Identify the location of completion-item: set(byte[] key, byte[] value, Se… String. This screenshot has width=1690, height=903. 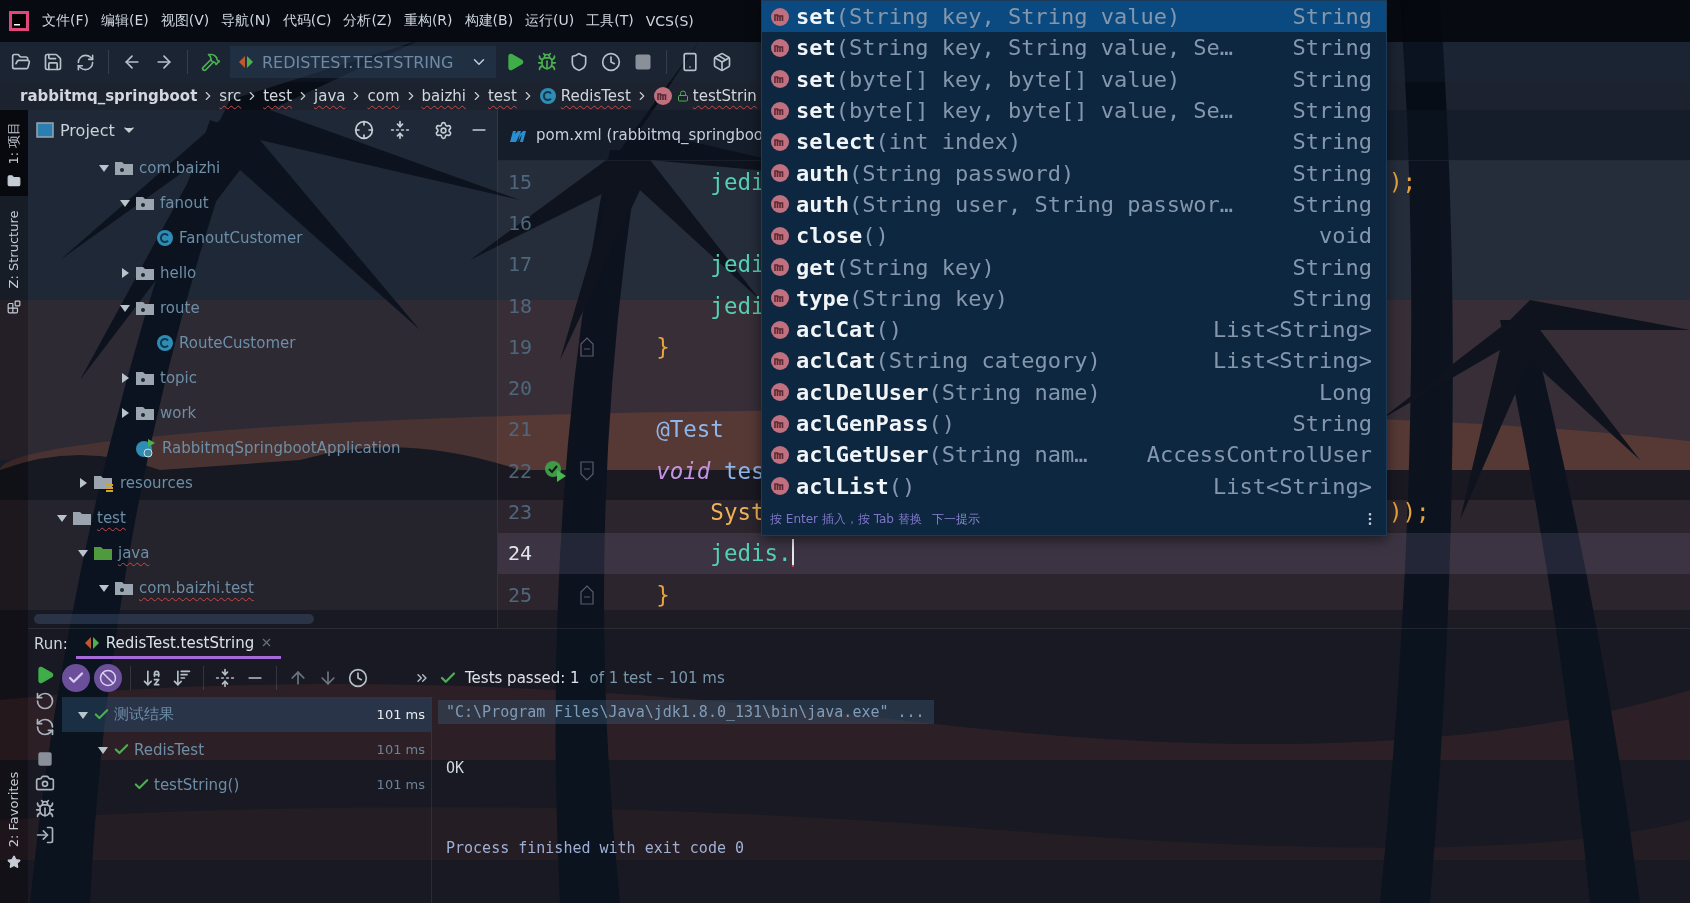
(1074, 110).